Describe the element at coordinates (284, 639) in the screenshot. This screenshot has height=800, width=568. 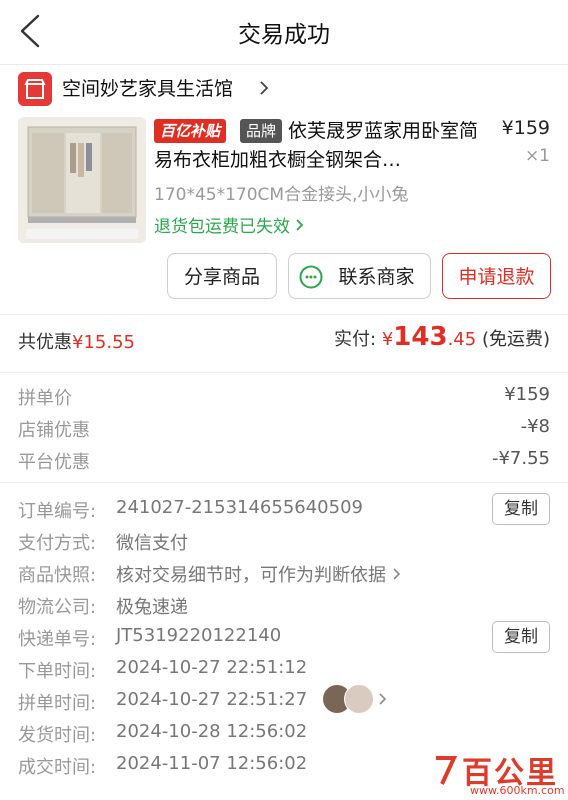
I see `order-row: 快递单号: JT5319220122140` at that location.